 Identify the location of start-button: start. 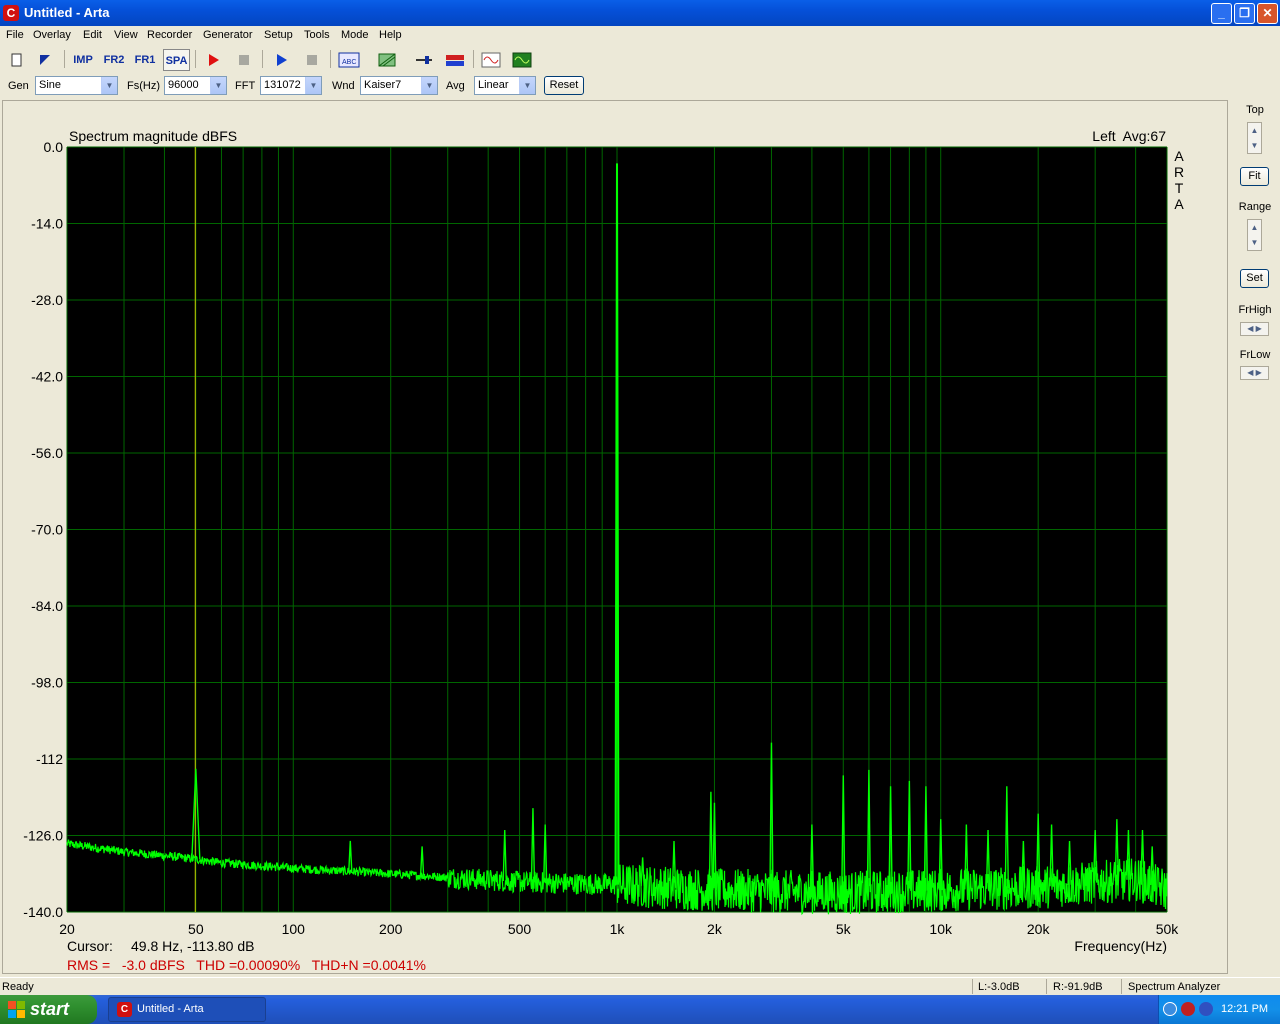
(48, 1009).